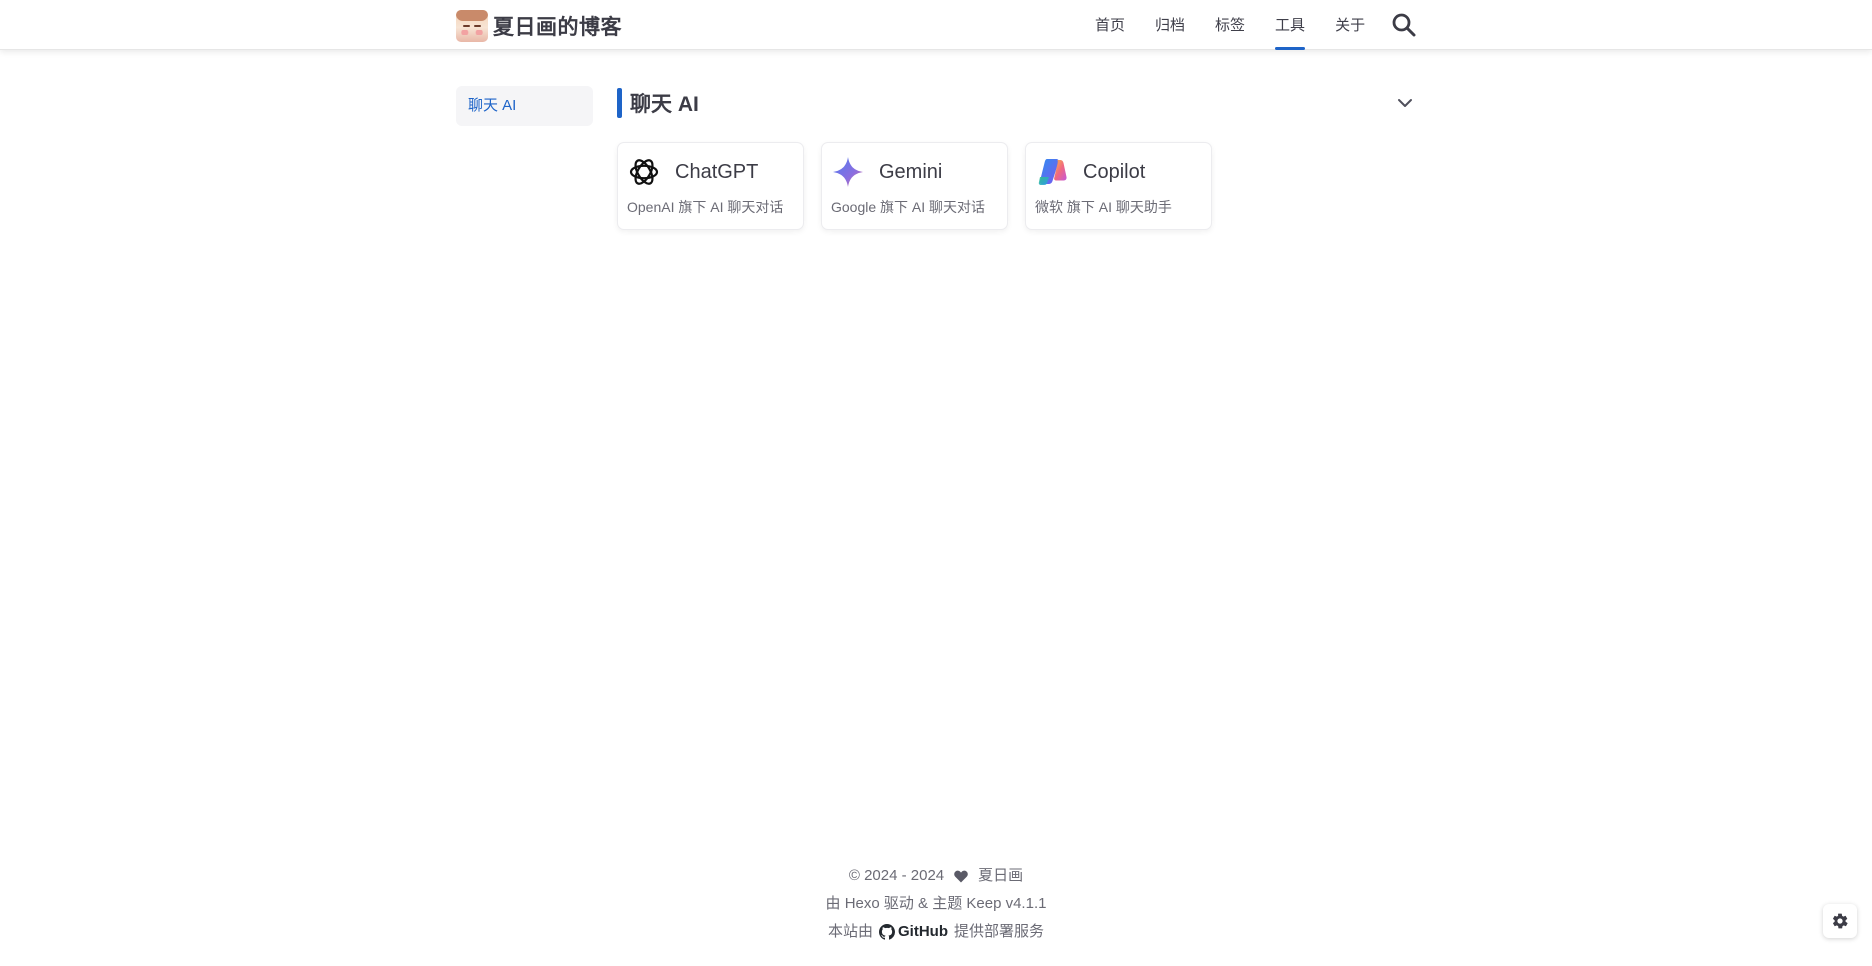  I want to click on tool-card-desc: OpenAI 旗下 AI 聊天对话, so click(705, 207).